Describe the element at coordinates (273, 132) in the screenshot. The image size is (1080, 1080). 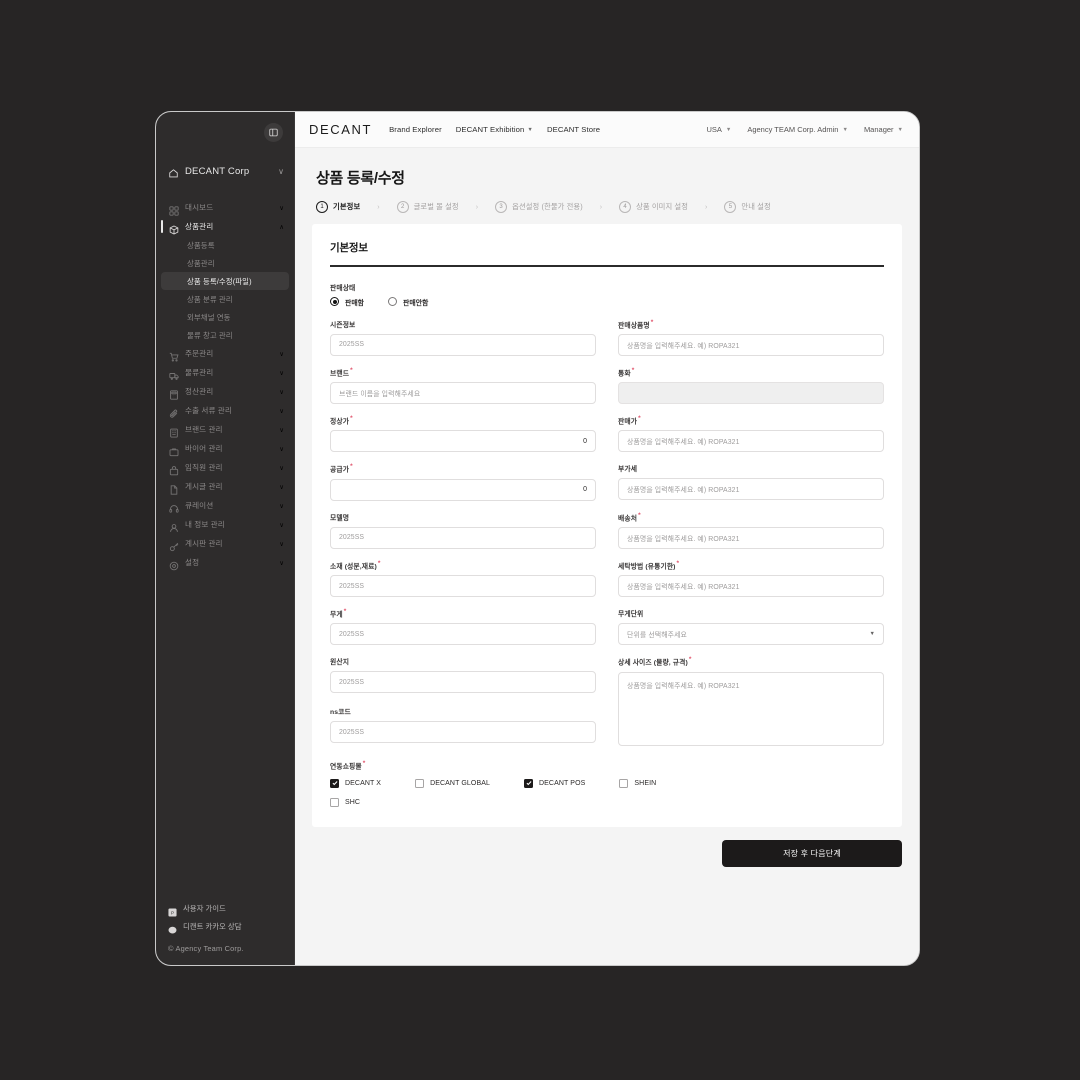
I see `panel-collapse-icon` at that location.